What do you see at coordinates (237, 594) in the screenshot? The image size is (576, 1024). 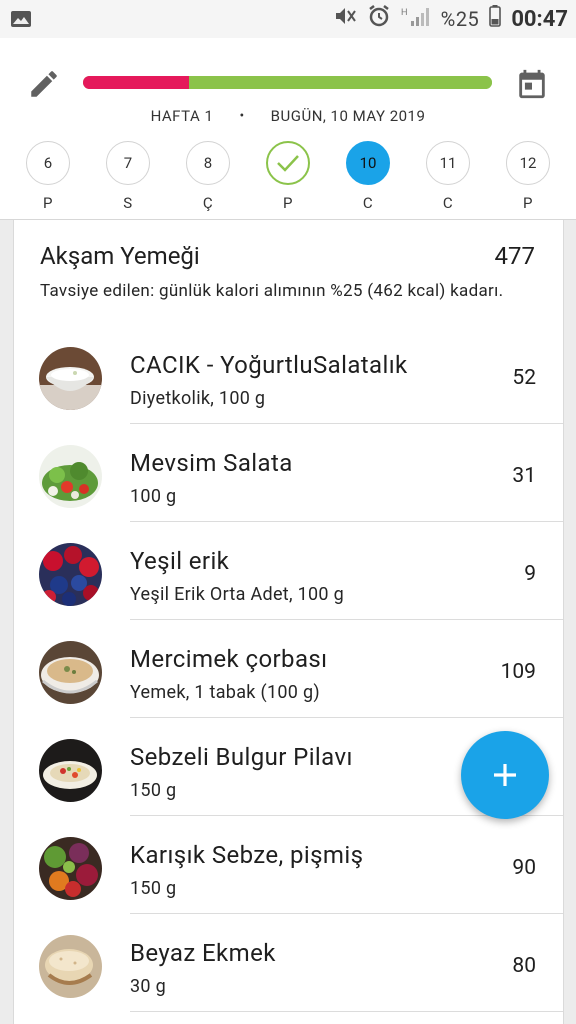 I see `food-portion: Yeşil Erik Orta Adet, 100 g` at bounding box center [237, 594].